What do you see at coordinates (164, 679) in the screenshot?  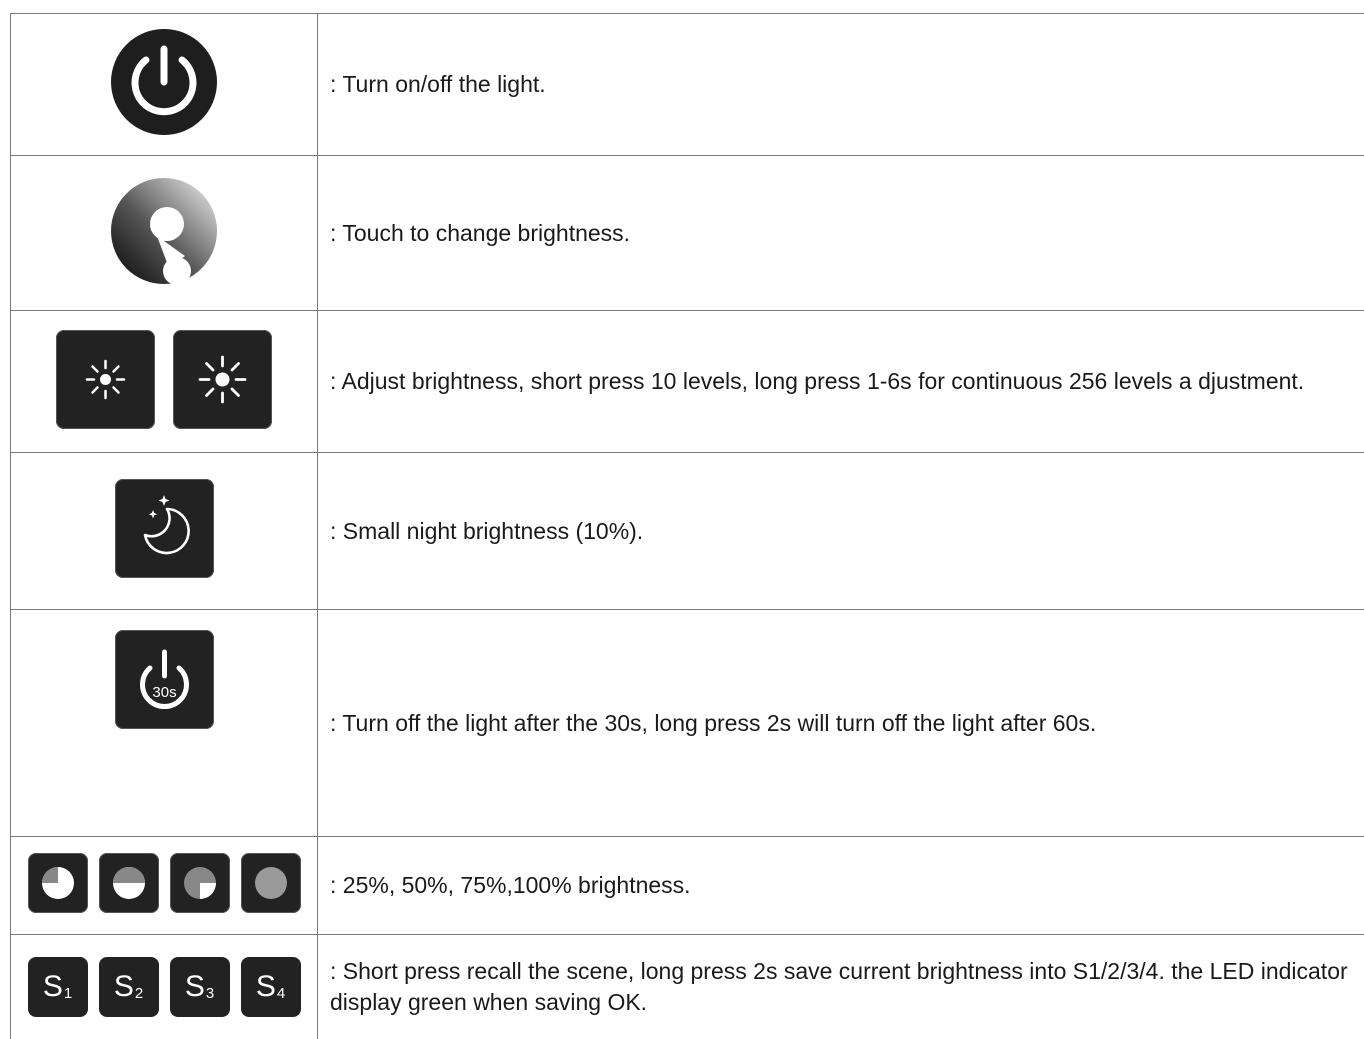 I see `timer-30s-icon: 30s` at bounding box center [164, 679].